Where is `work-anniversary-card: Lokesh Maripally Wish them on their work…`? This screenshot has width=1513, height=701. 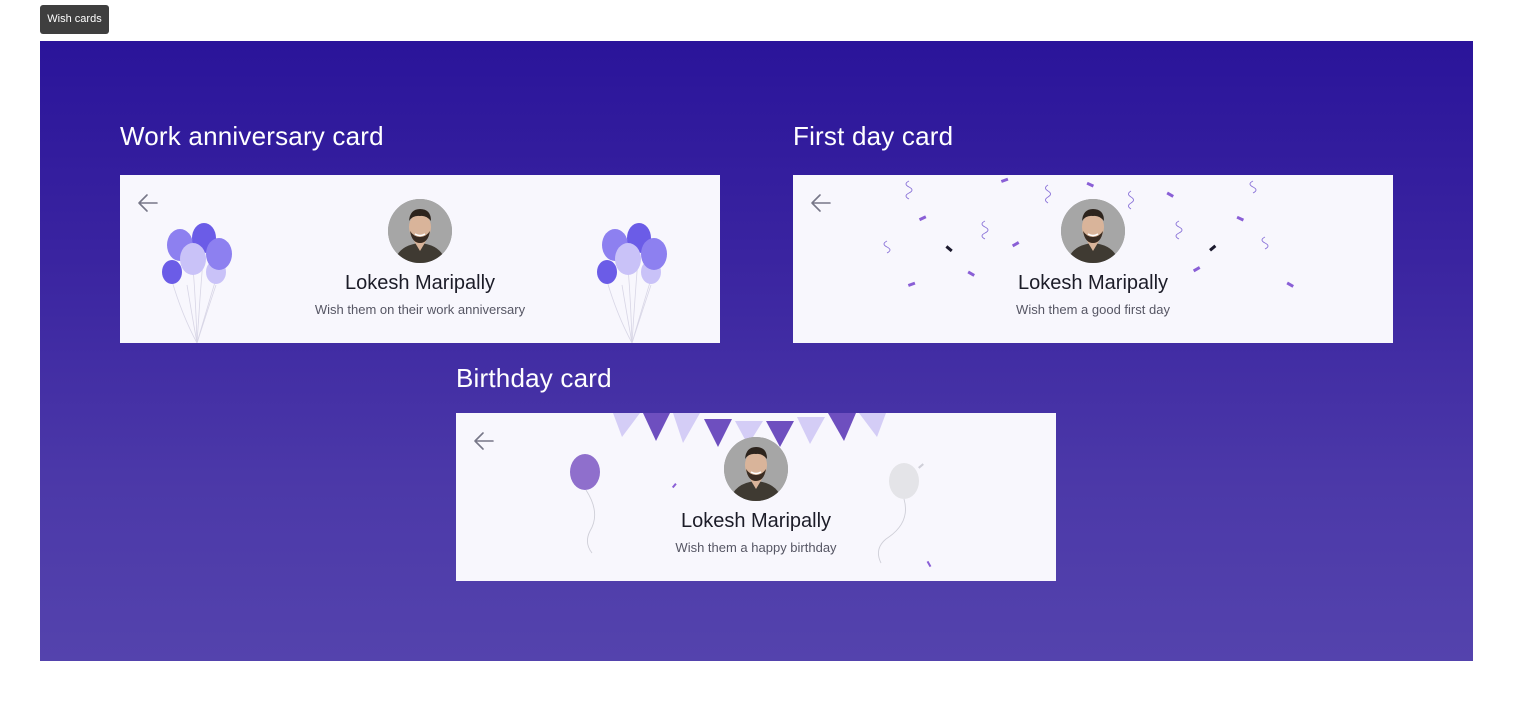
work-anniversary-card: Lokesh Maripally Wish them on their work… is located at coordinates (420, 259).